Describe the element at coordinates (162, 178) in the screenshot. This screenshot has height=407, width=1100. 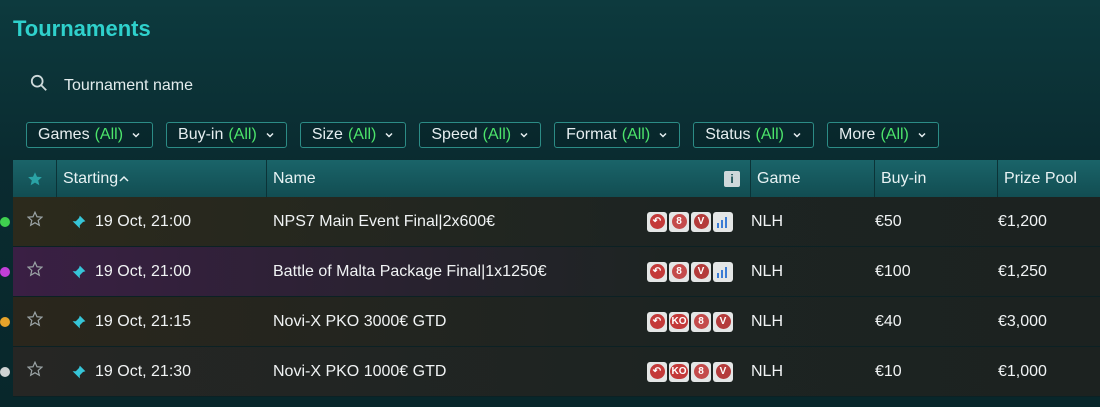
I see `column-starting: Starting` at that location.